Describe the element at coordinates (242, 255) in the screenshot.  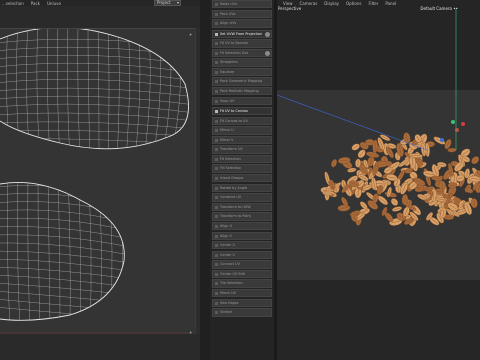
I see `command-button: Center V` at that location.